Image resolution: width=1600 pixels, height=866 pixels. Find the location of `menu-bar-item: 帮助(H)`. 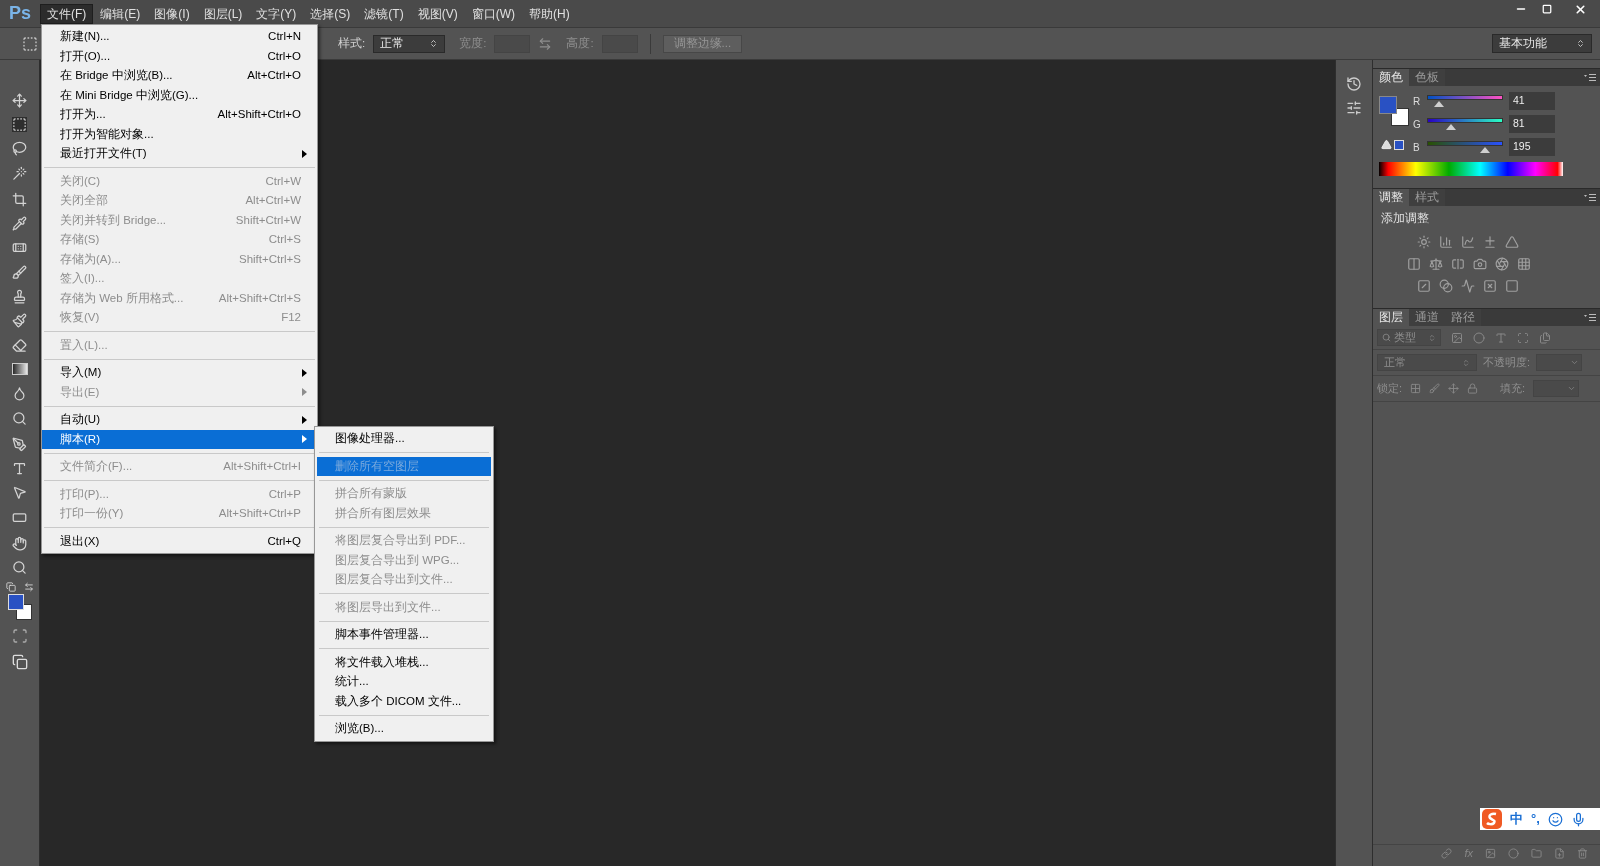

menu-bar-item: 帮助(H) is located at coordinates (549, 13).